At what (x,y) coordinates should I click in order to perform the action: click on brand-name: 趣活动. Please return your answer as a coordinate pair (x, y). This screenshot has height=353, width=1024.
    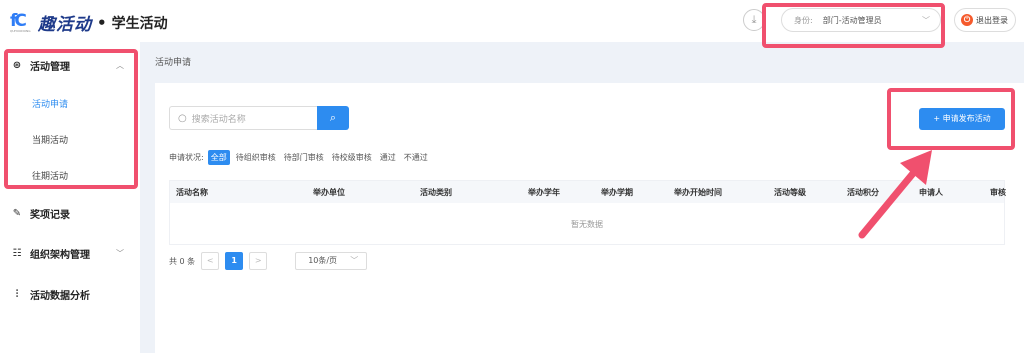
    Looking at the image, I should click on (65, 25).